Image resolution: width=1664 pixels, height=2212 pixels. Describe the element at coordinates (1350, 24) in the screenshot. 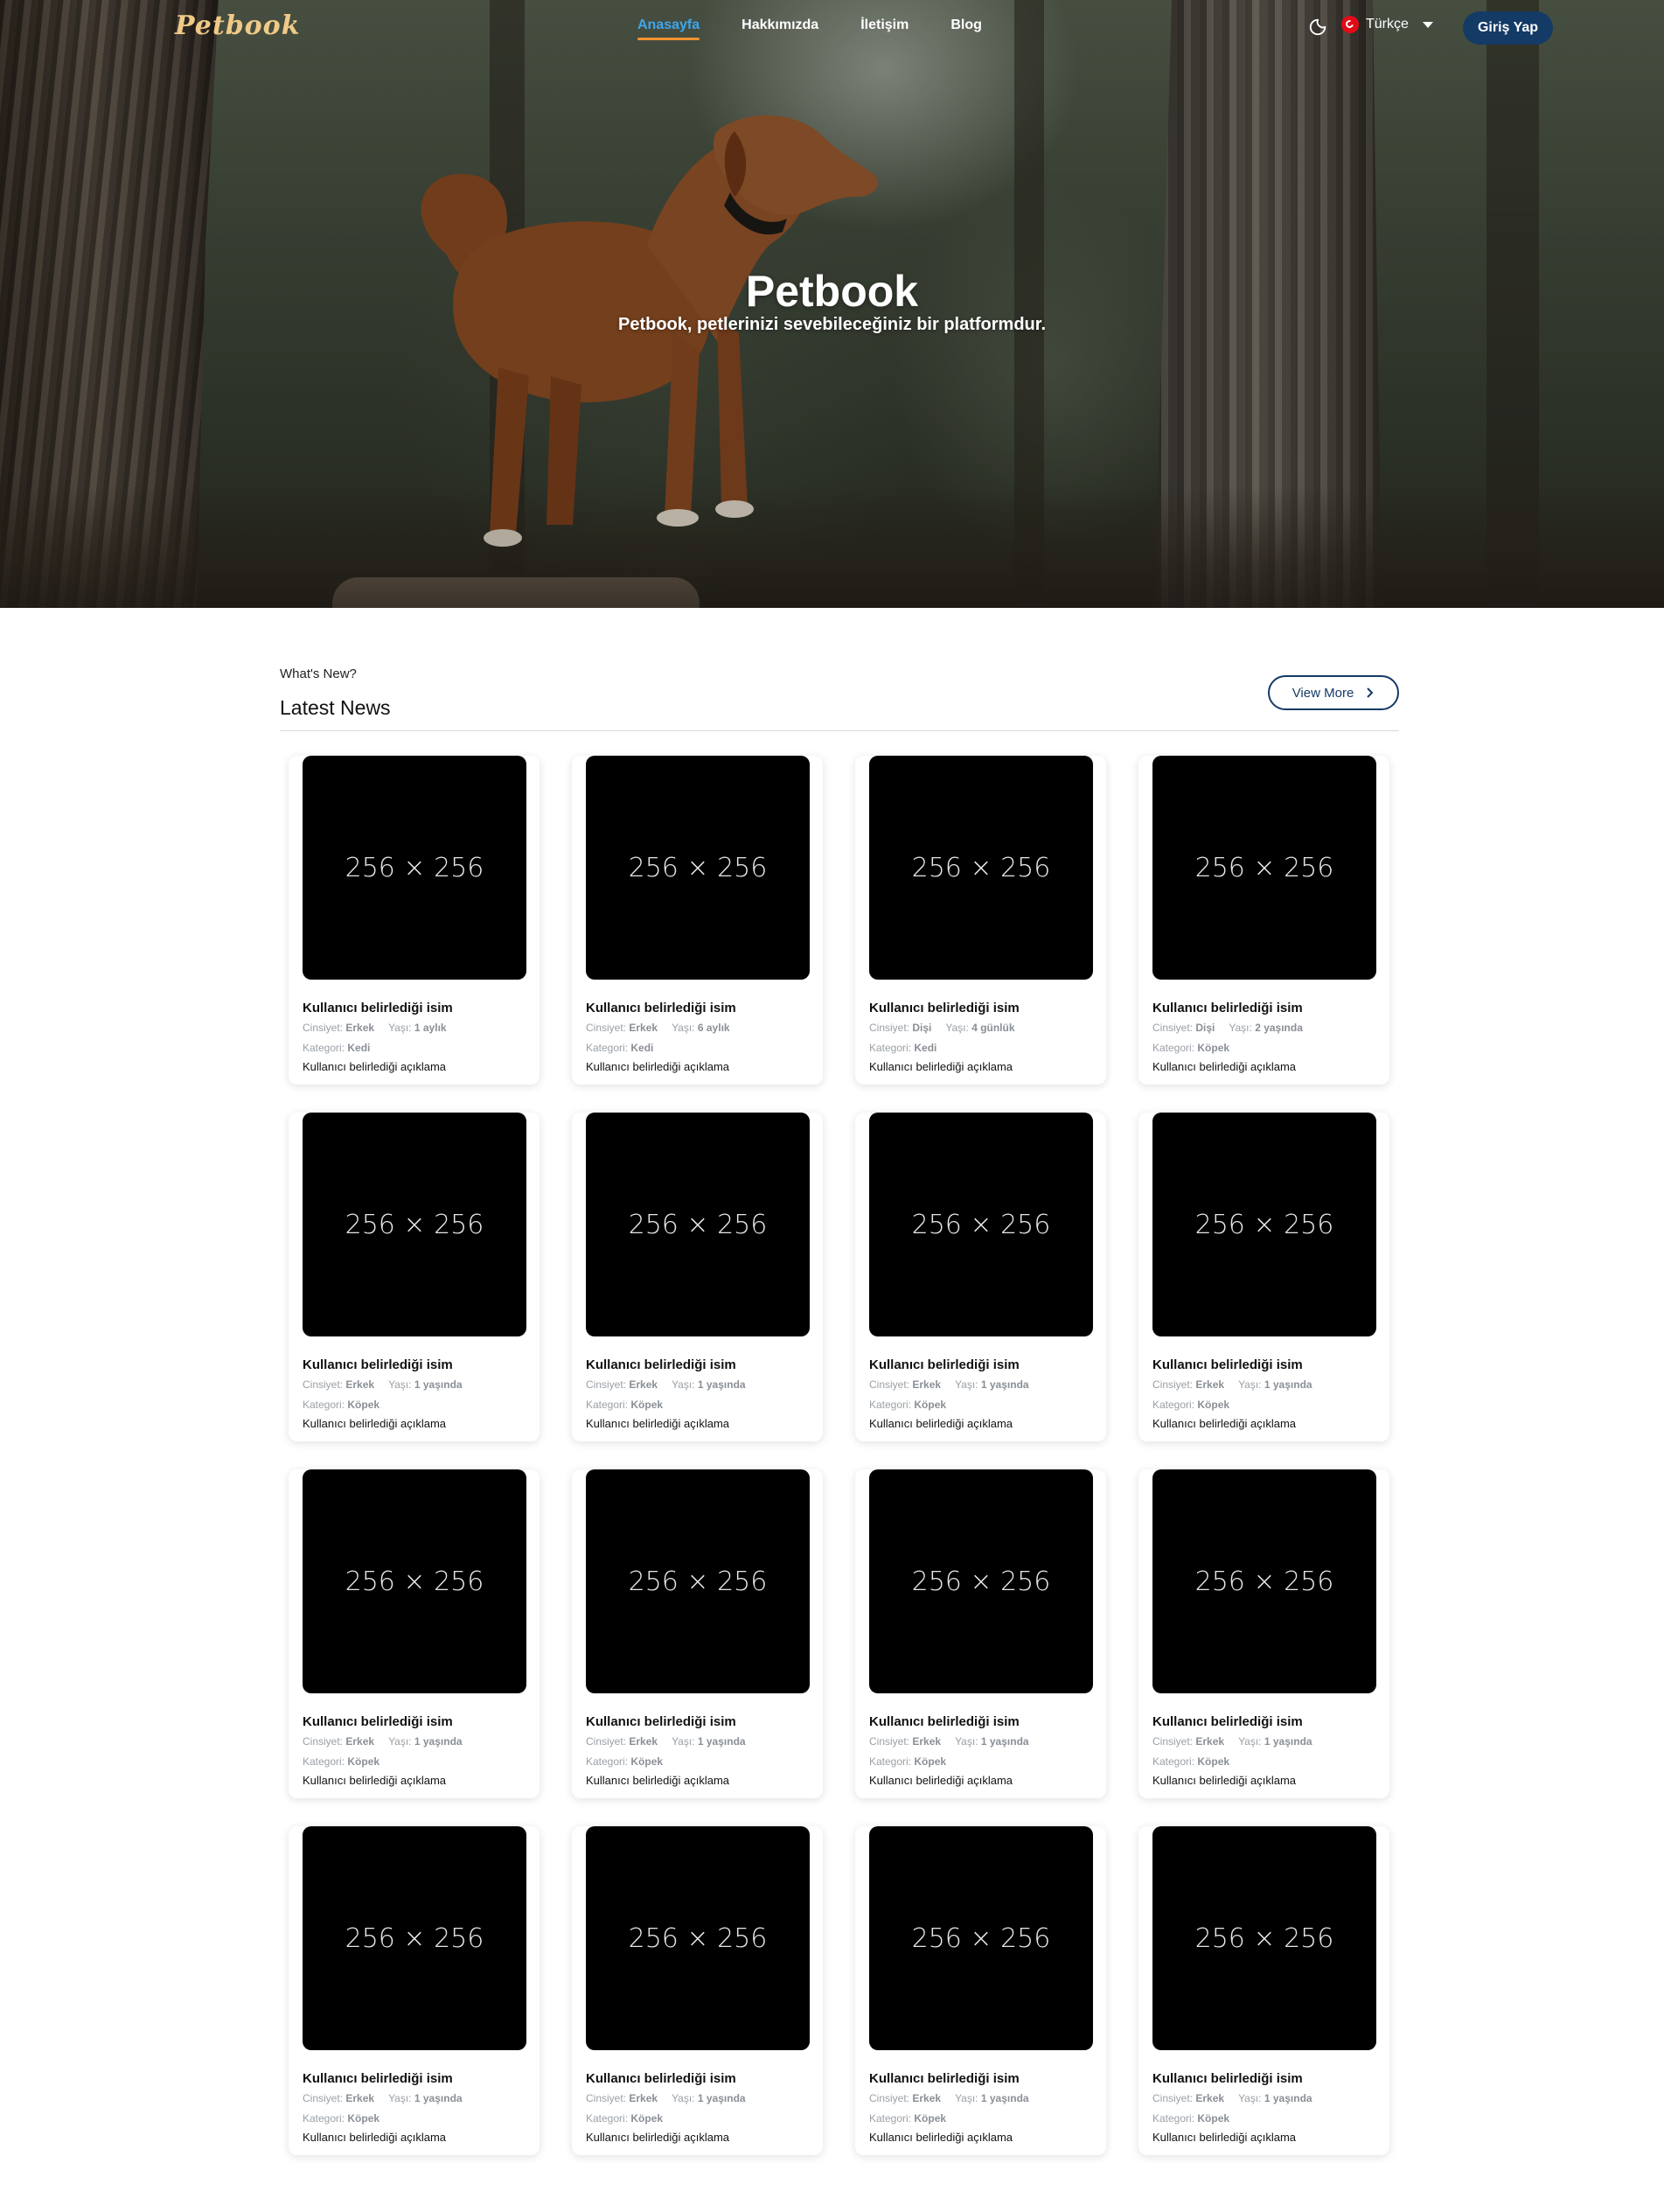

I see `turkey-flag-icon` at that location.